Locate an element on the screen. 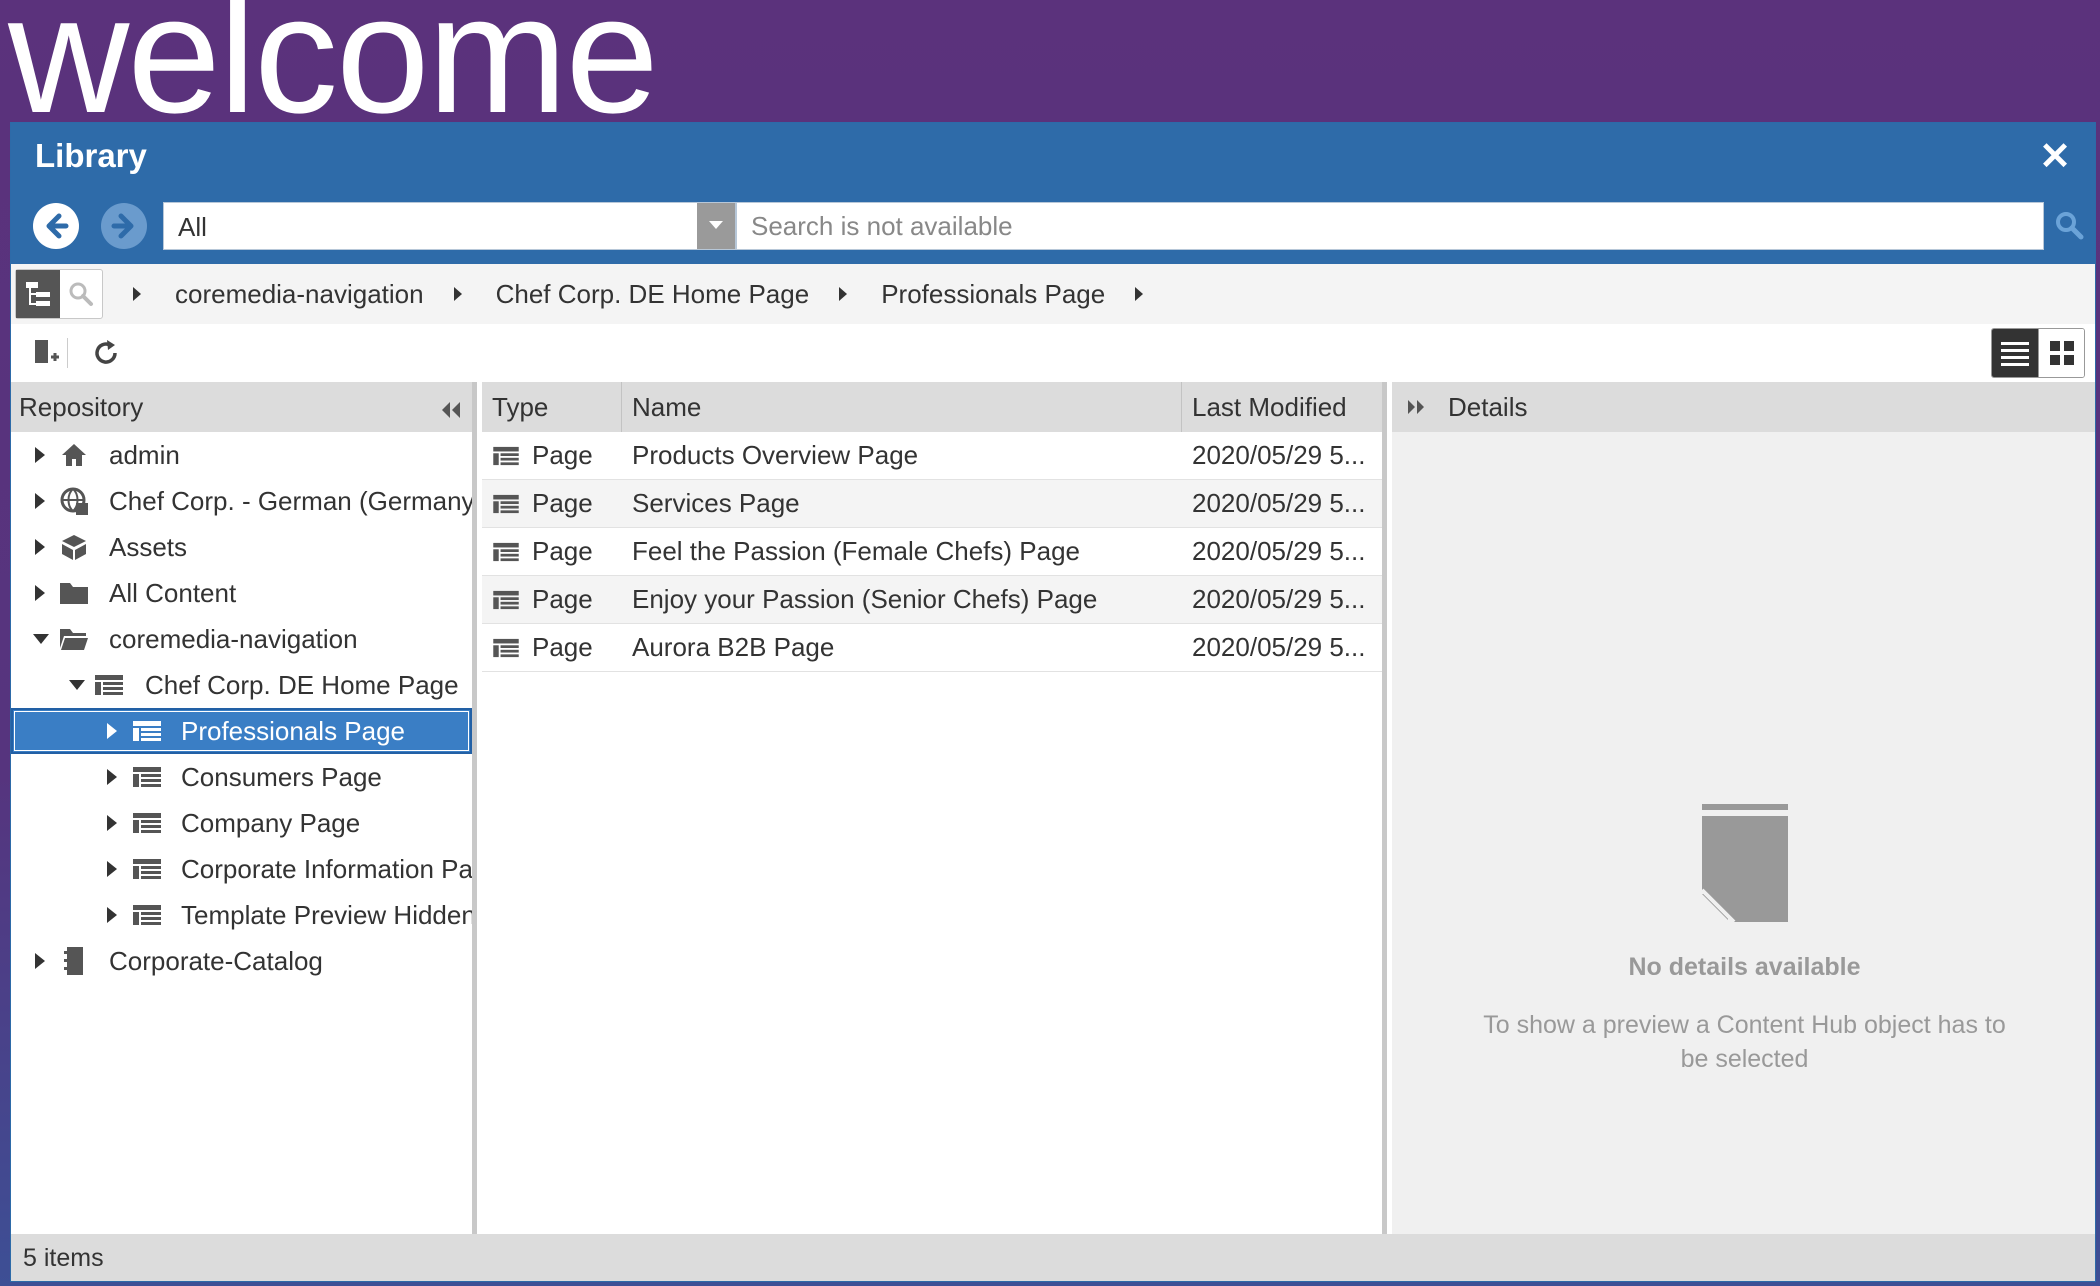 The width and height of the screenshot is (2100, 1286). column-name: Name is located at coordinates (902, 407).